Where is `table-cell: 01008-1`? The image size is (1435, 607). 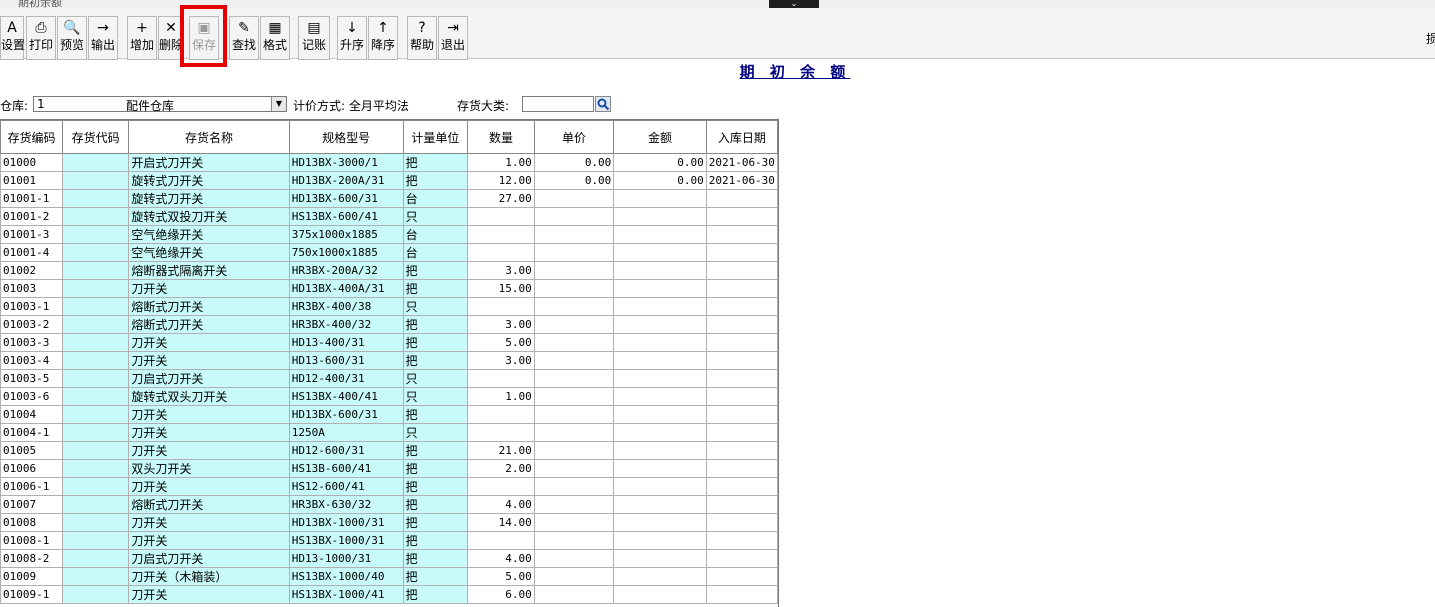 table-cell: 01008-1 is located at coordinates (31, 540).